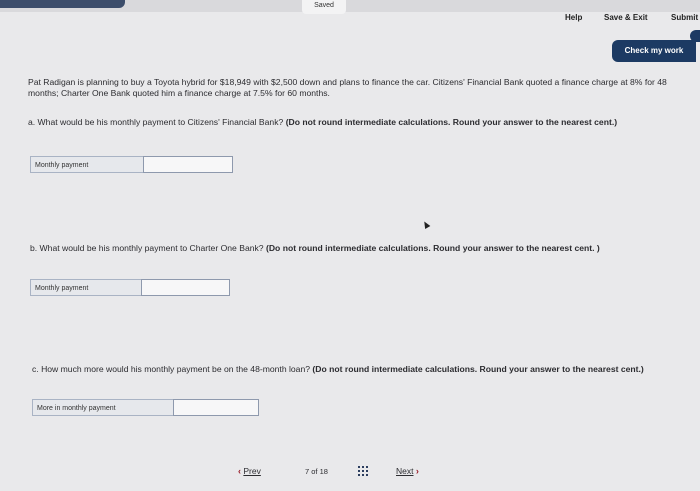  Describe the element at coordinates (87, 164) in the screenshot. I see `answer-a-label: Monthly payment` at that location.